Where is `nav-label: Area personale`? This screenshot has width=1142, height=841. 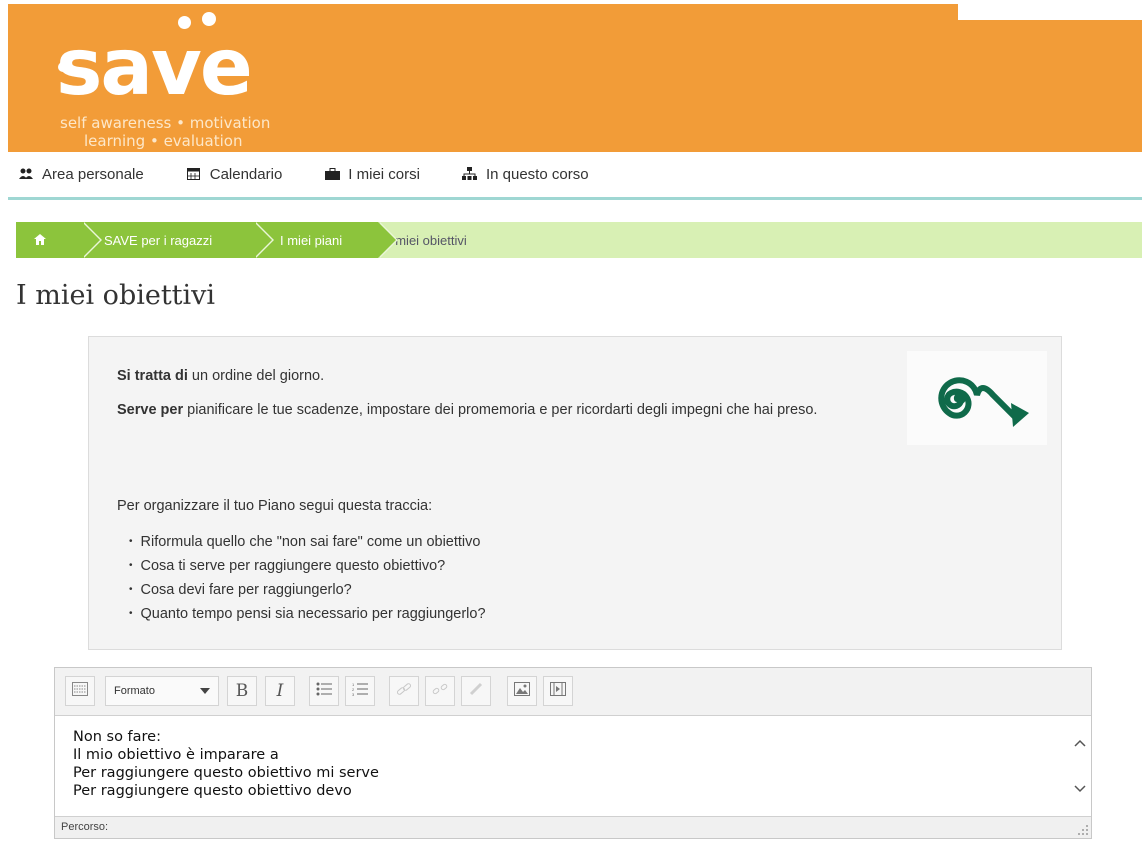
nav-label: Area personale is located at coordinates (93, 174).